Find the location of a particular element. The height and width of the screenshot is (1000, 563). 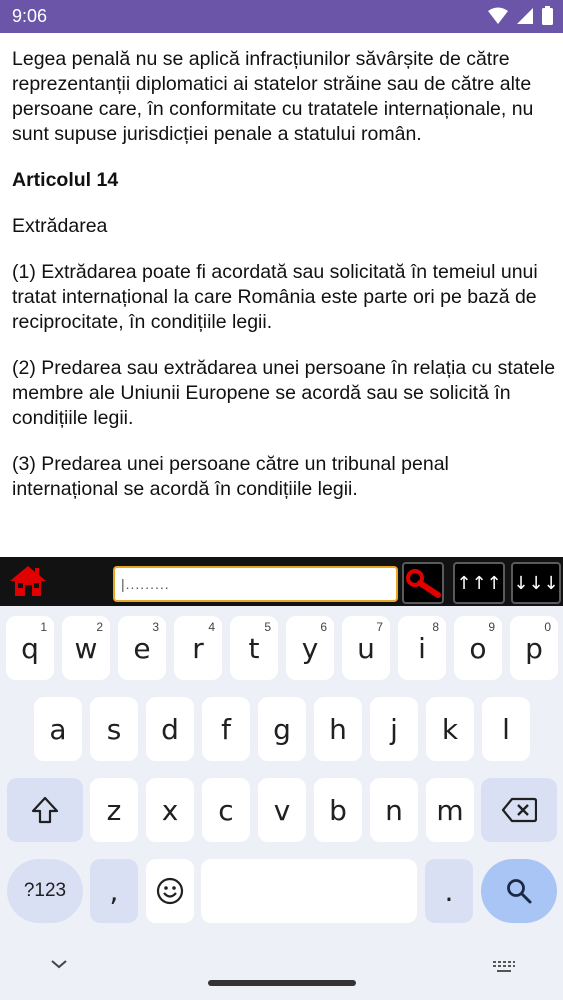

key-t: t5 is located at coordinates (254, 648).